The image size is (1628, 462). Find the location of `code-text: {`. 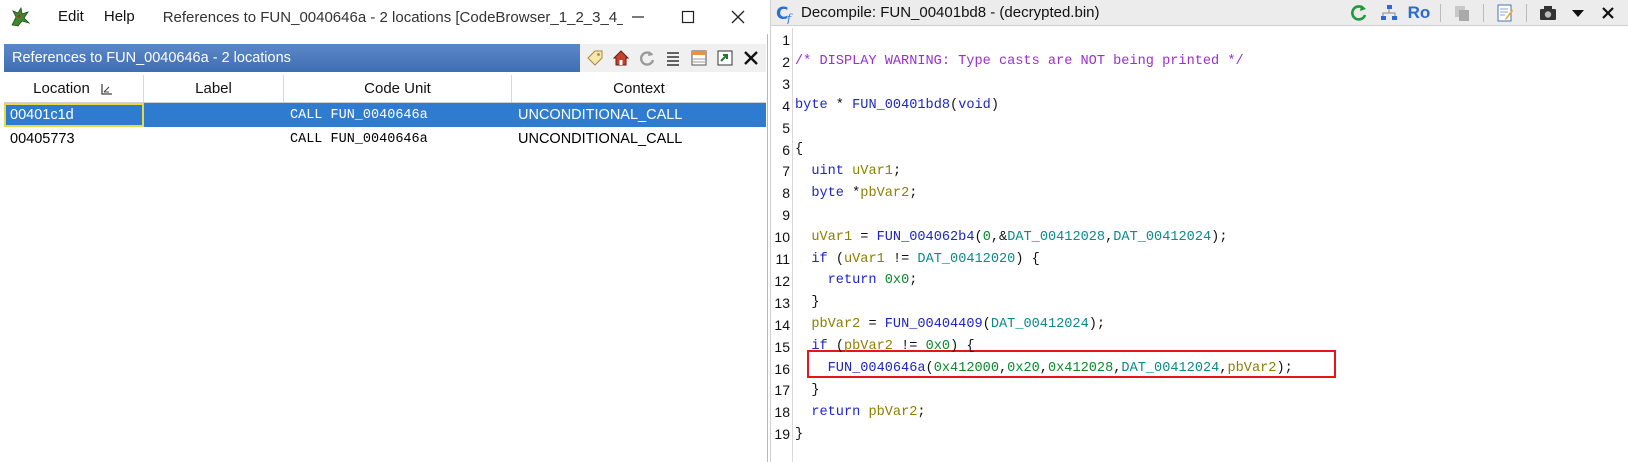

code-text: { is located at coordinates (798, 149).